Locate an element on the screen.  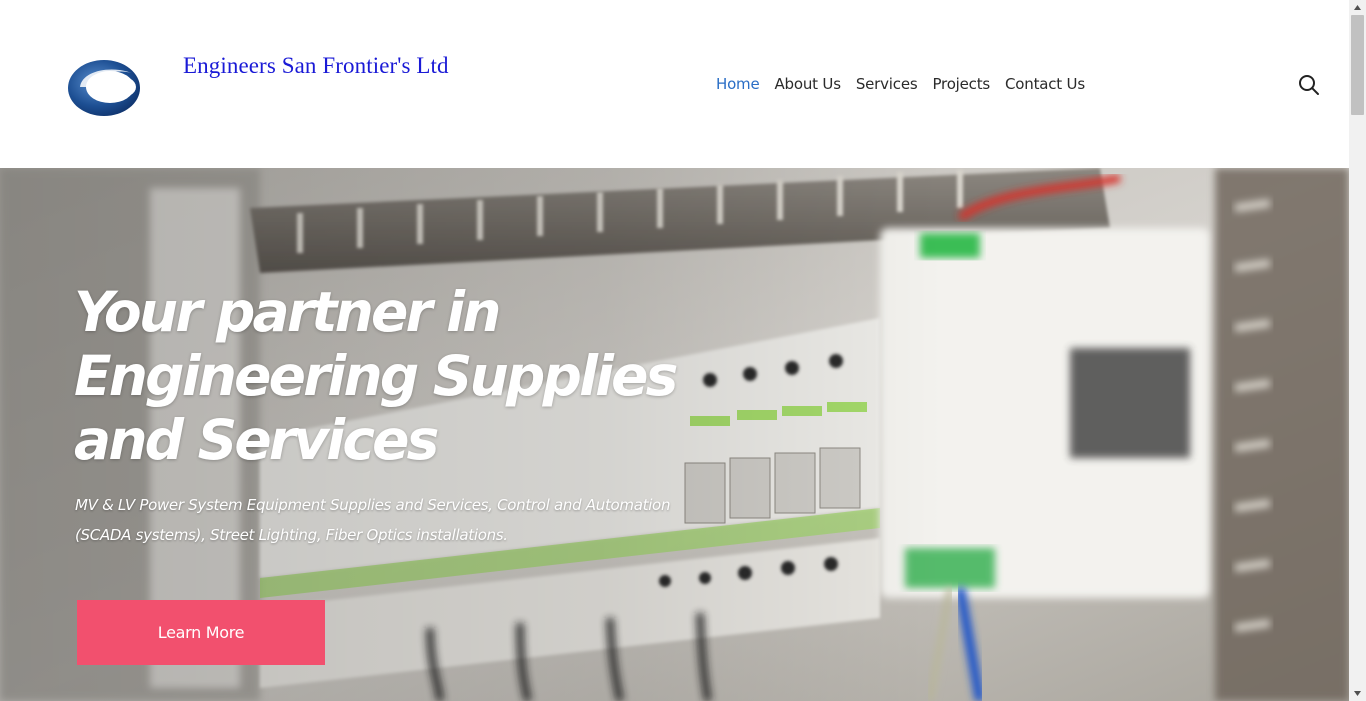
nav-about-us: About Us is located at coordinates (808, 84).